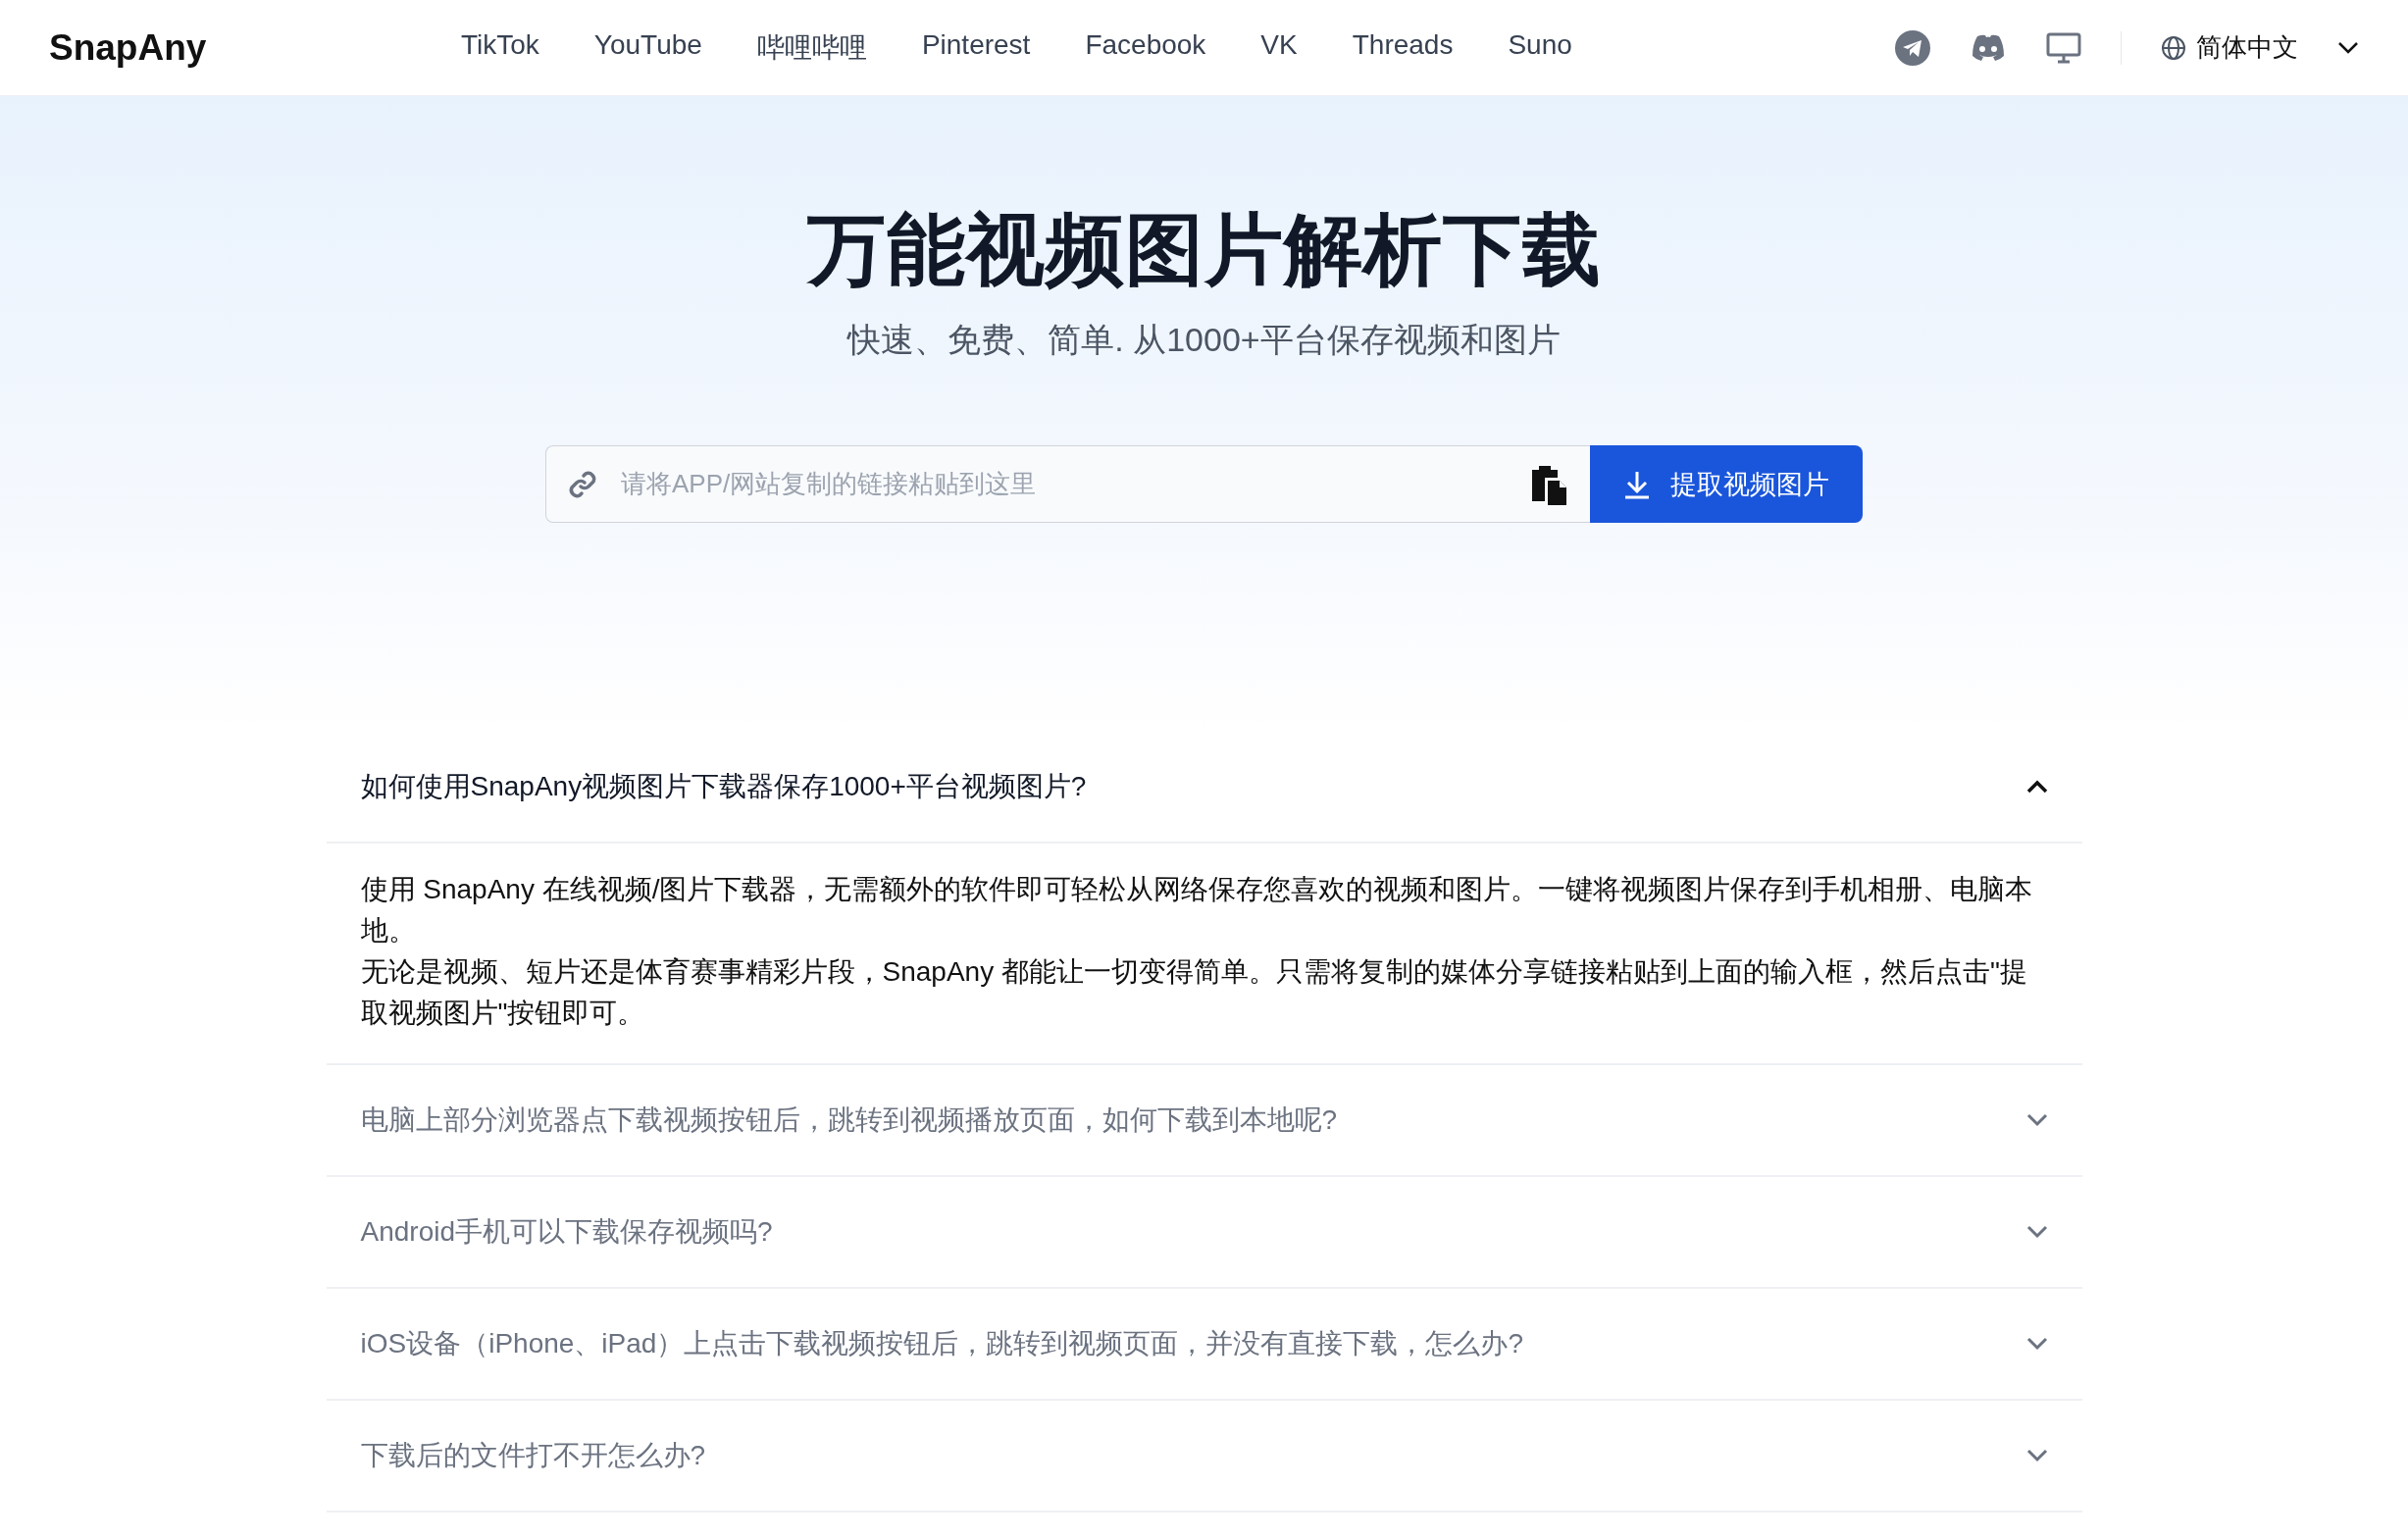 Image resolution: width=2408 pixels, height=1538 pixels. What do you see at coordinates (1548, 484) in the screenshot?
I see `clipboard-icon` at bounding box center [1548, 484].